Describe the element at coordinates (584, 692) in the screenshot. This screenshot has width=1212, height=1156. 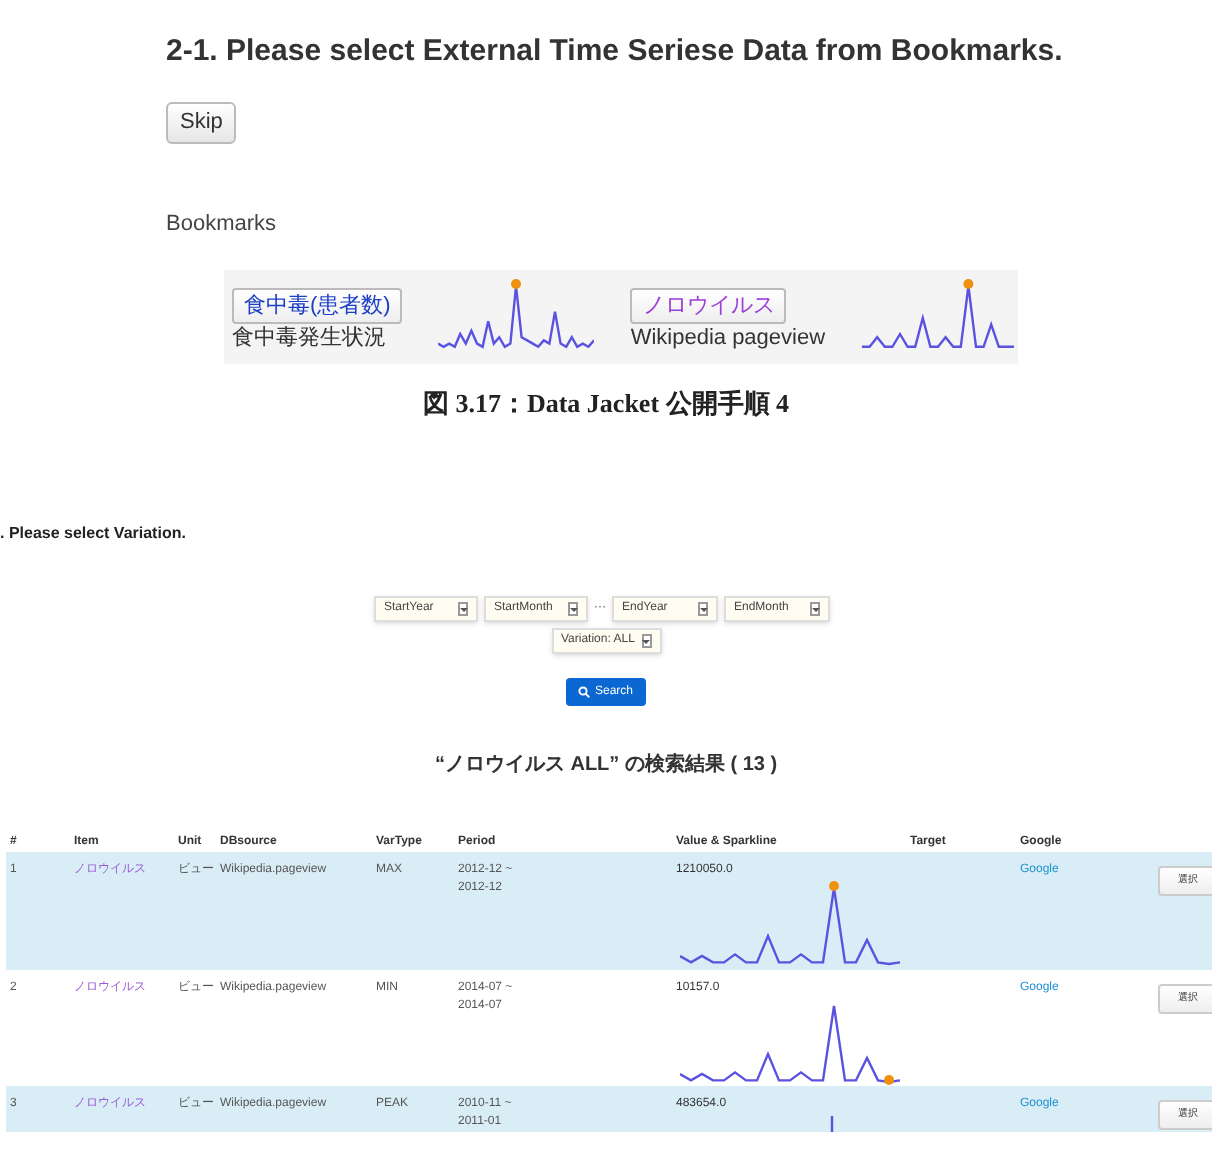
I see `search-icon` at that location.